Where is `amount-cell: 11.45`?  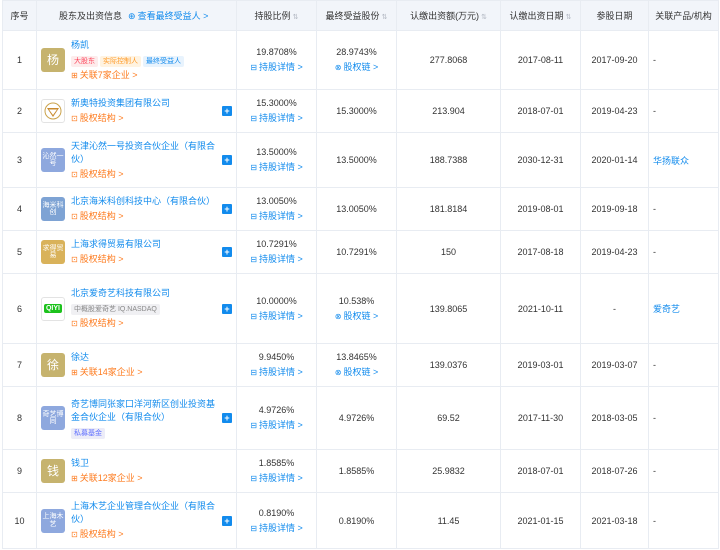
amount-cell: 11.45 is located at coordinates (448, 520).